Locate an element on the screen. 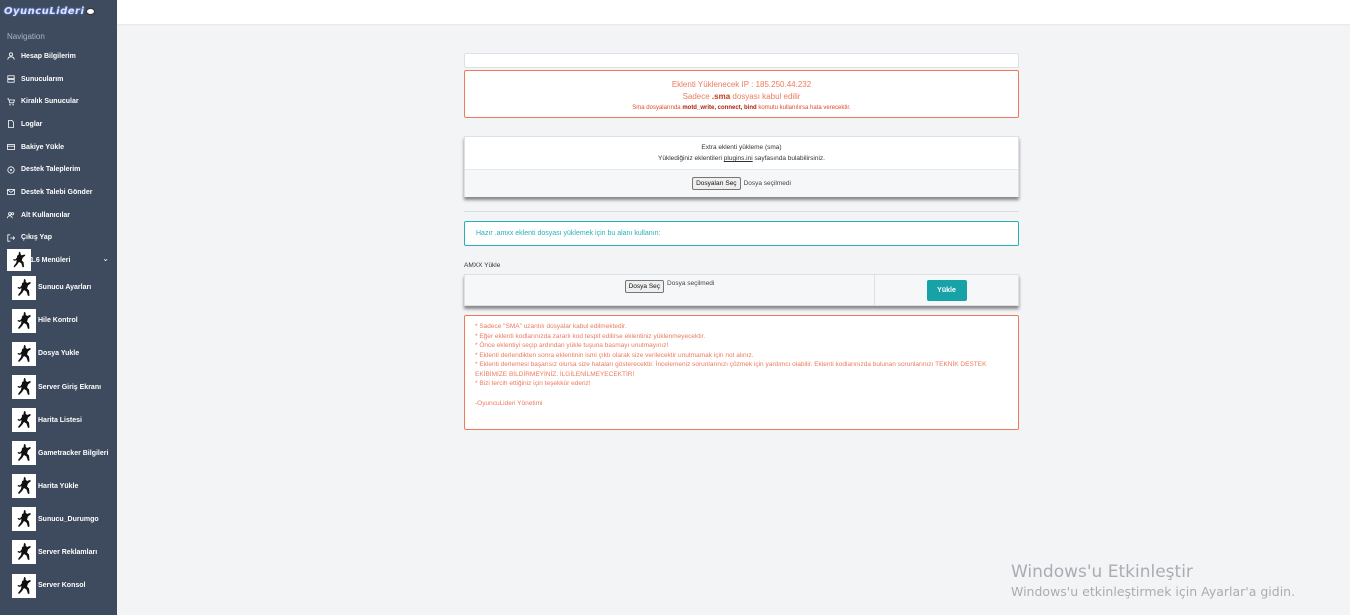 This screenshot has height=615, width=1350. sidebar-item-sub-users: Alt Kullanıcılar is located at coordinates (58, 215).